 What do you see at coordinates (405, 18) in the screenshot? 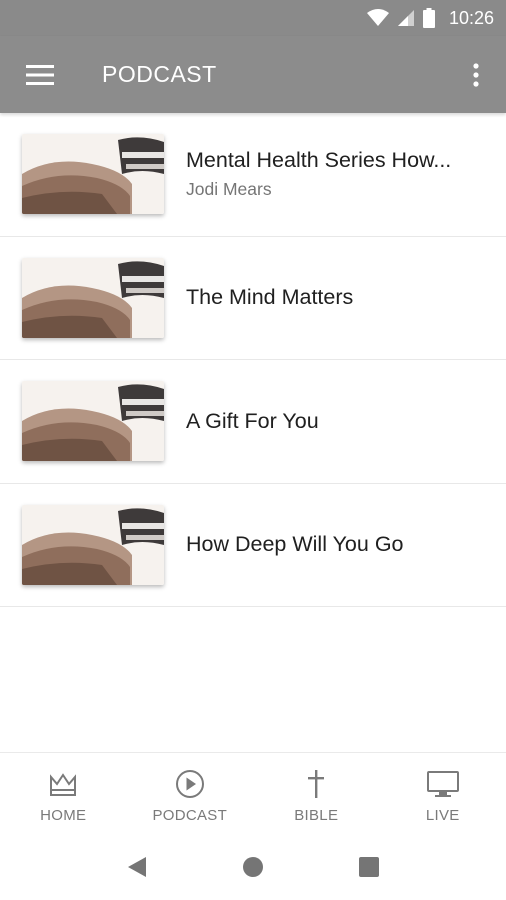
I see `signal-icon` at bounding box center [405, 18].